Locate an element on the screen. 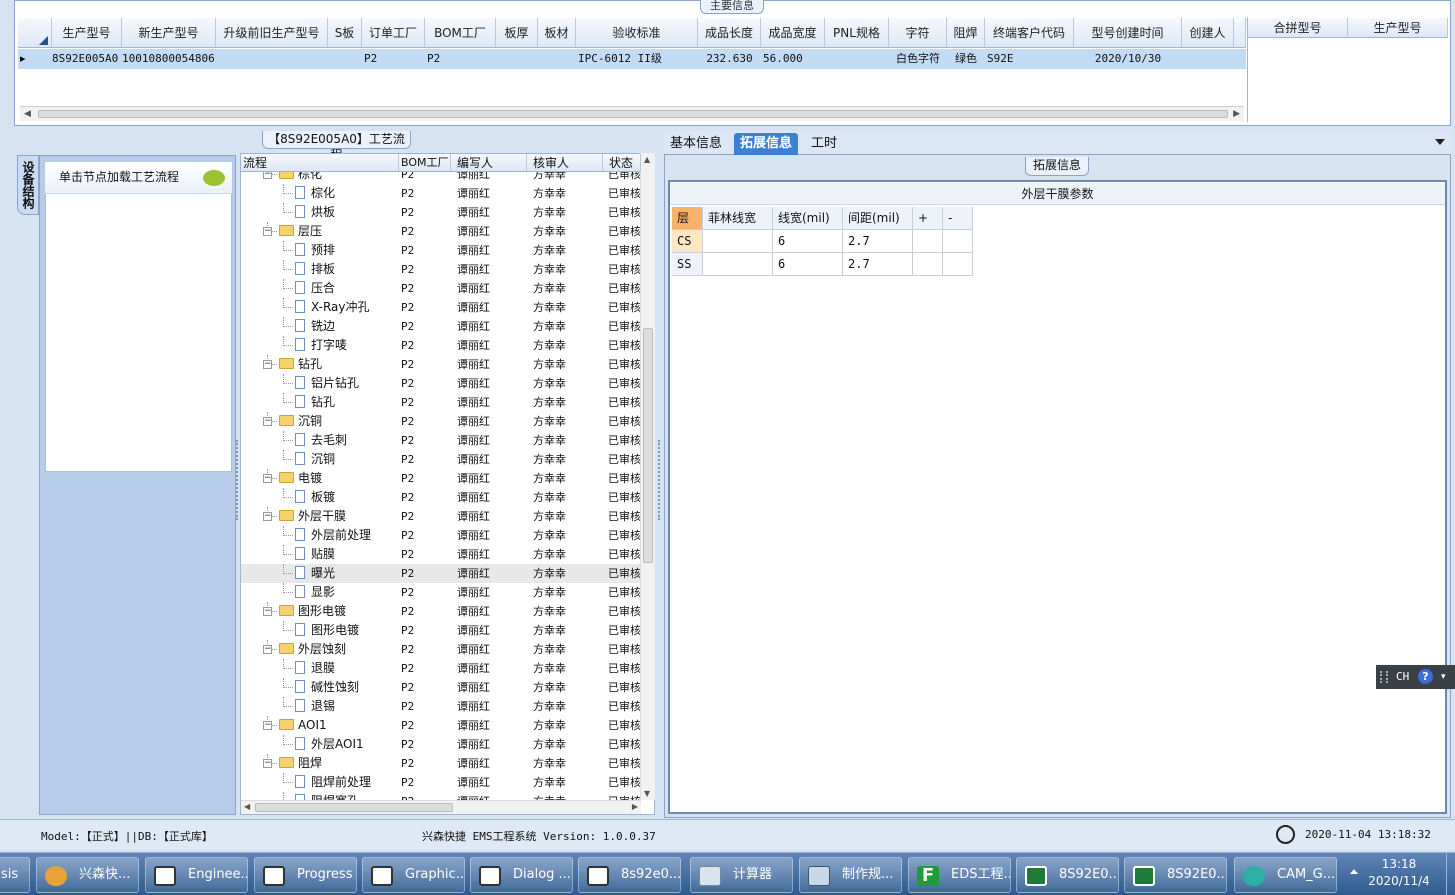  tab-equipment-structure: 设备结构 is located at coordinates (28, 185).